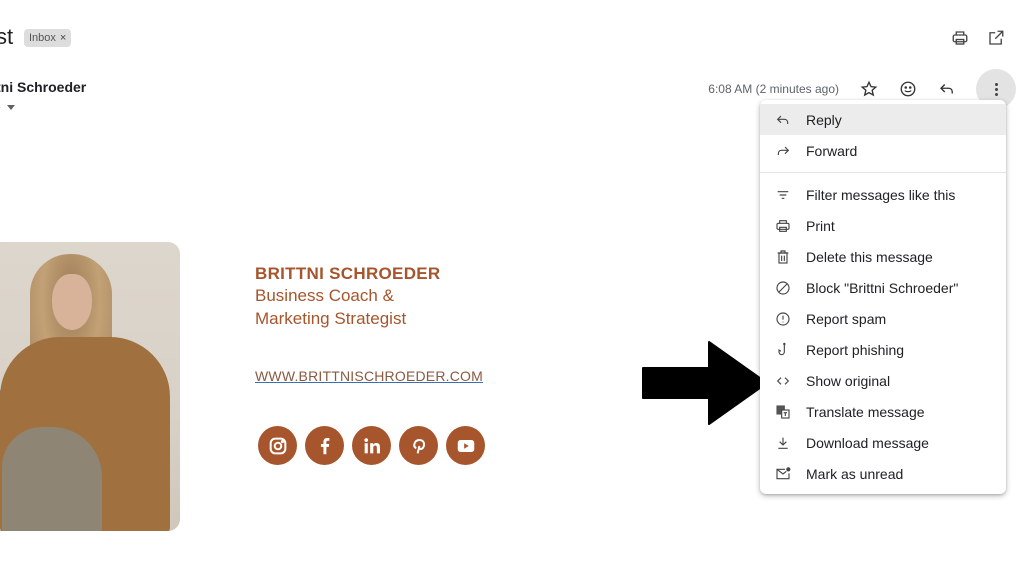 This screenshot has width=1024, height=576. What do you see at coordinates (855, 473) in the screenshot?
I see `menu-item-label: Mark as unread` at bounding box center [855, 473].